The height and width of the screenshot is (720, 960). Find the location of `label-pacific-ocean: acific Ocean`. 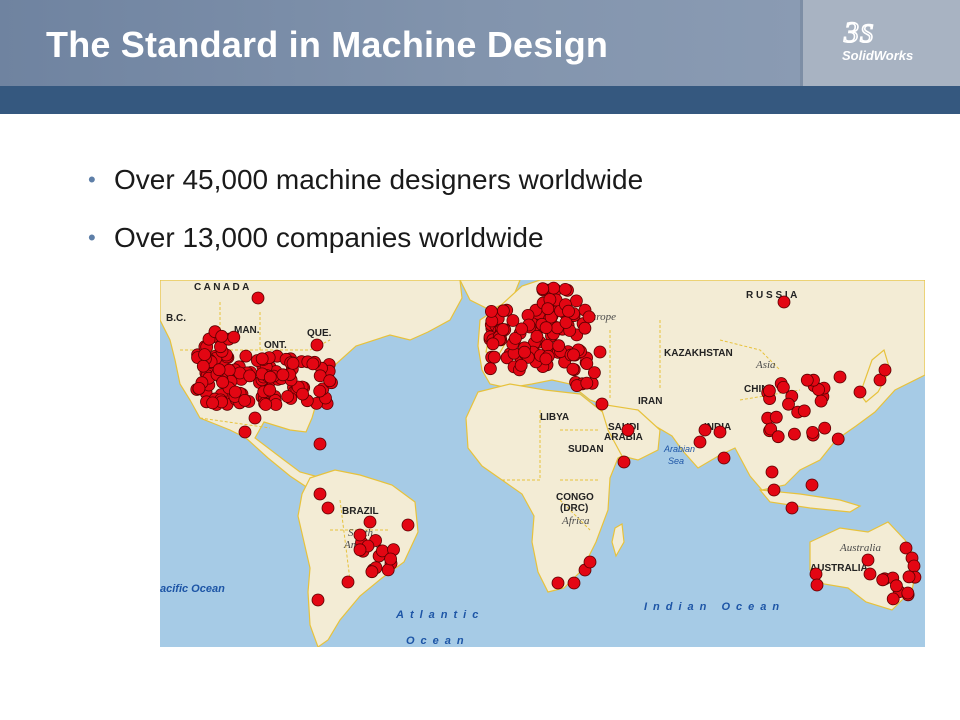

label-pacific-ocean: acific Ocean is located at coordinates (192, 589).